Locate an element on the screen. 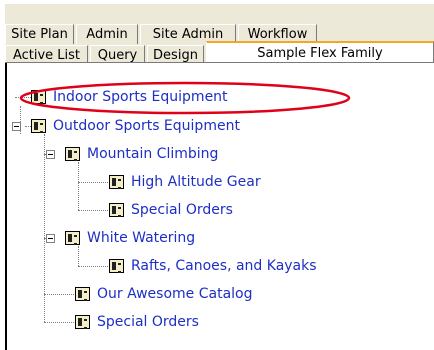  tree-node-rafts-canoes-kayaks: Rafts, Canoes, and Kayaks is located at coordinates (213, 266).